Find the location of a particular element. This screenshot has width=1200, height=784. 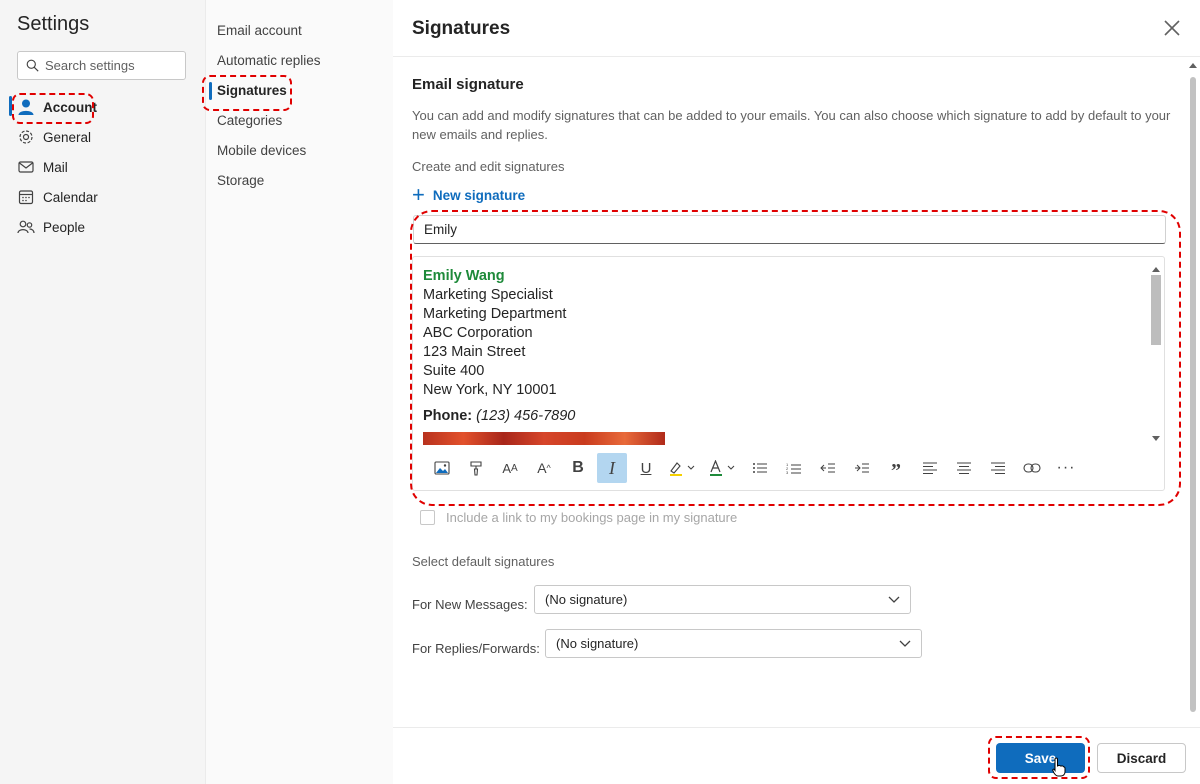

replies-value: (No signature) is located at coordinates (597, 643).